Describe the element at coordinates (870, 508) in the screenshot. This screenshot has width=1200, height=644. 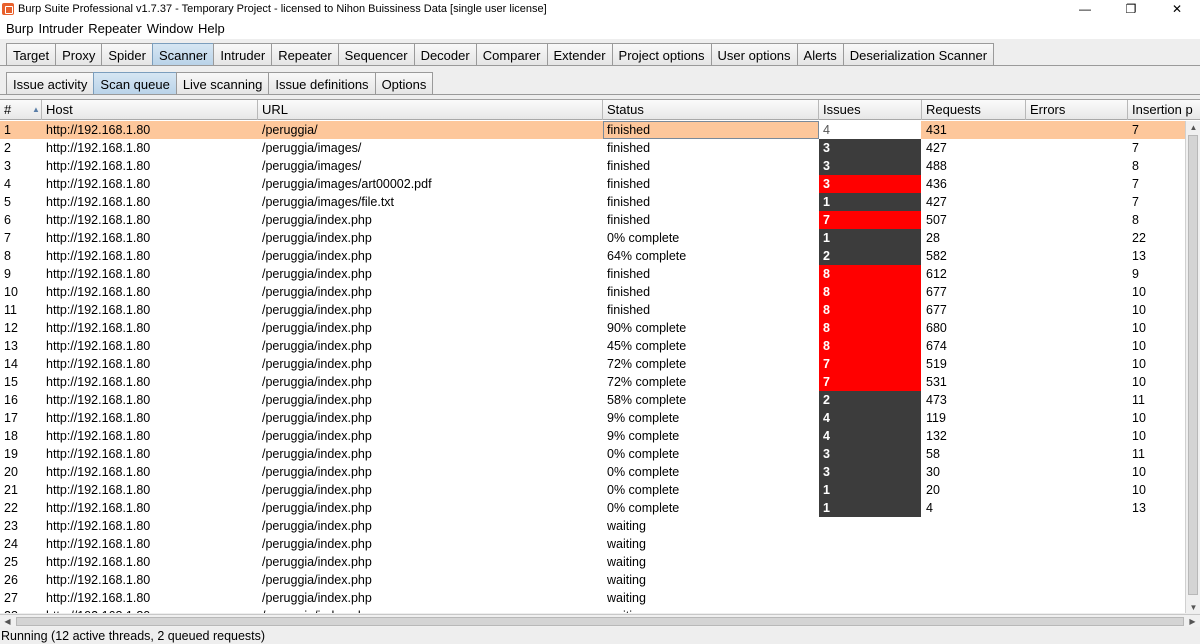
I see `cell-issues: 1` at that location.